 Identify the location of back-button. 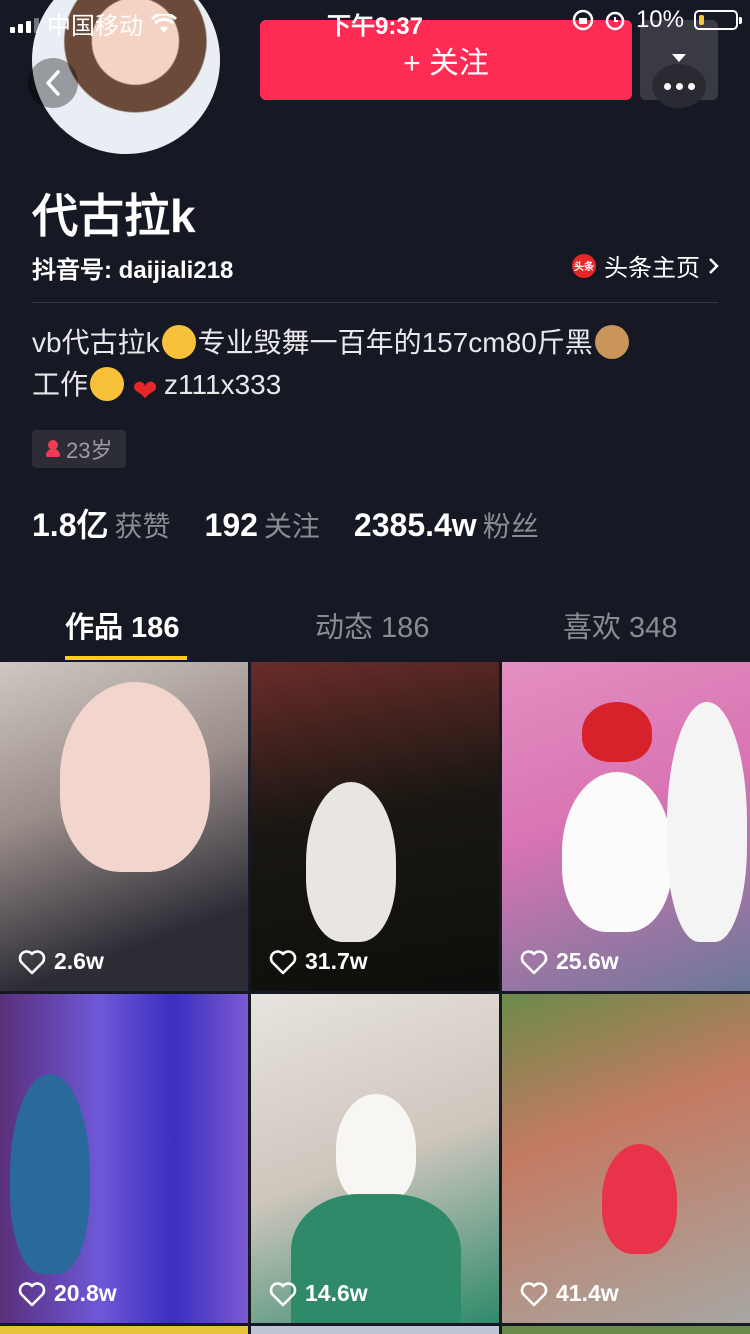
(53, 83).